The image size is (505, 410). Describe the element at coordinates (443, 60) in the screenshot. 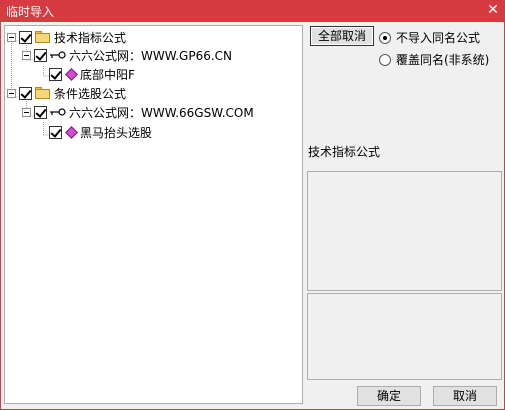

I see `radio-label: 覆盖同名(非系统)` at that location.